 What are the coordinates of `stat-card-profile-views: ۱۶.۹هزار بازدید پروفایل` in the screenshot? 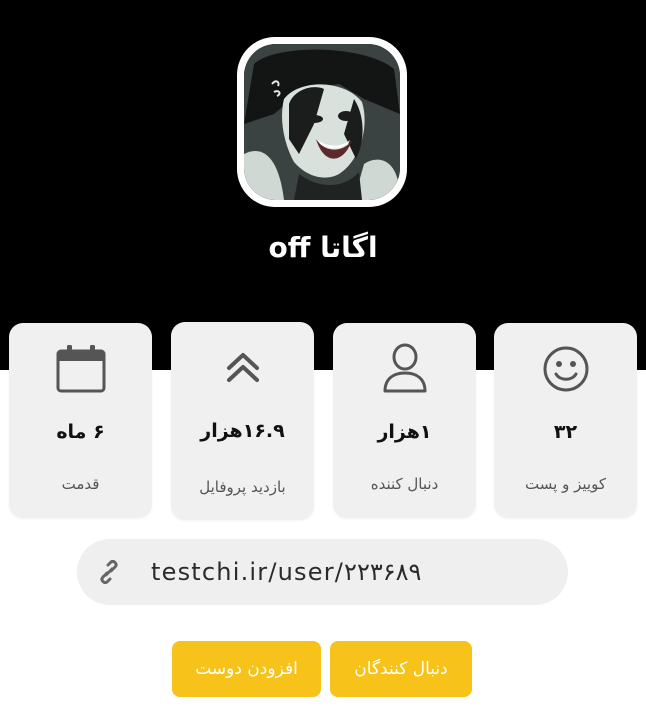 It's located at (242, 421).